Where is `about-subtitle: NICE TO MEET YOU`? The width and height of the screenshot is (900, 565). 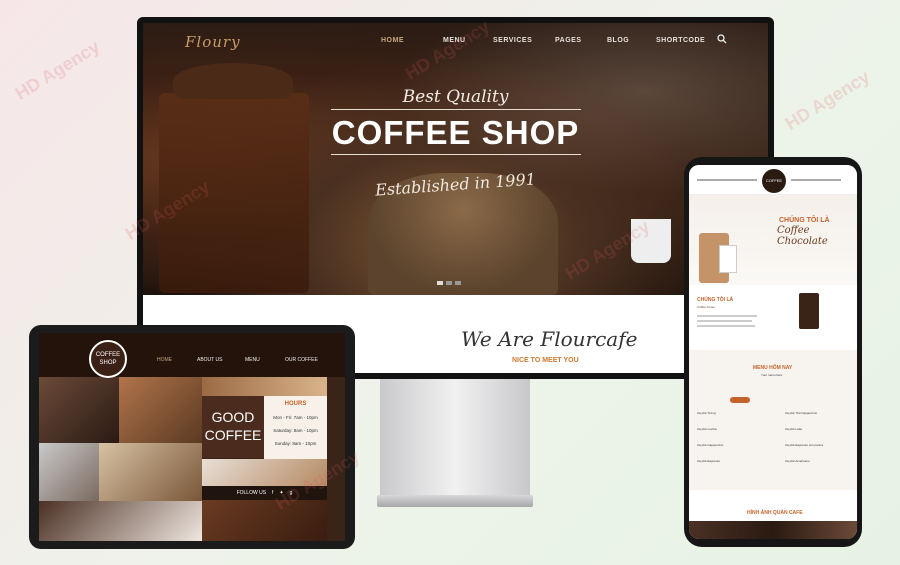 about-subtitle: NICE TO MEET YOU is located at coordinates (545, 360).